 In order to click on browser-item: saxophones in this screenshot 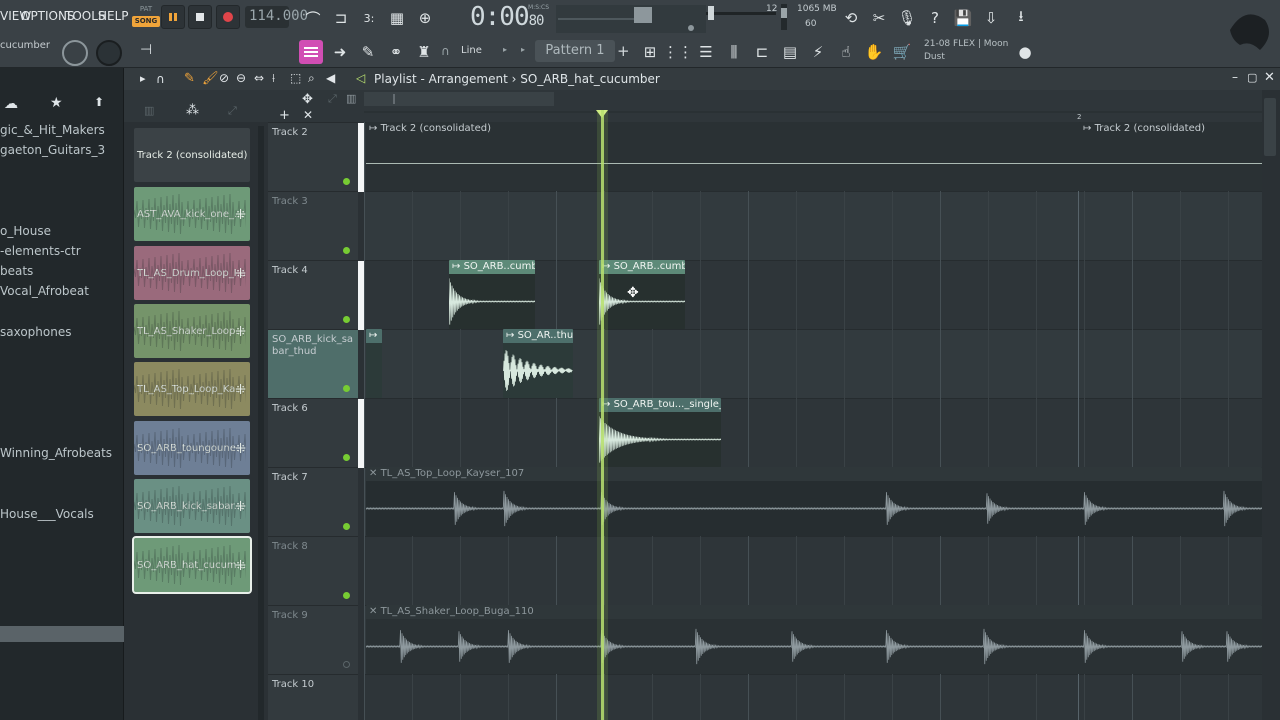, I will do `click(35, 332)`.